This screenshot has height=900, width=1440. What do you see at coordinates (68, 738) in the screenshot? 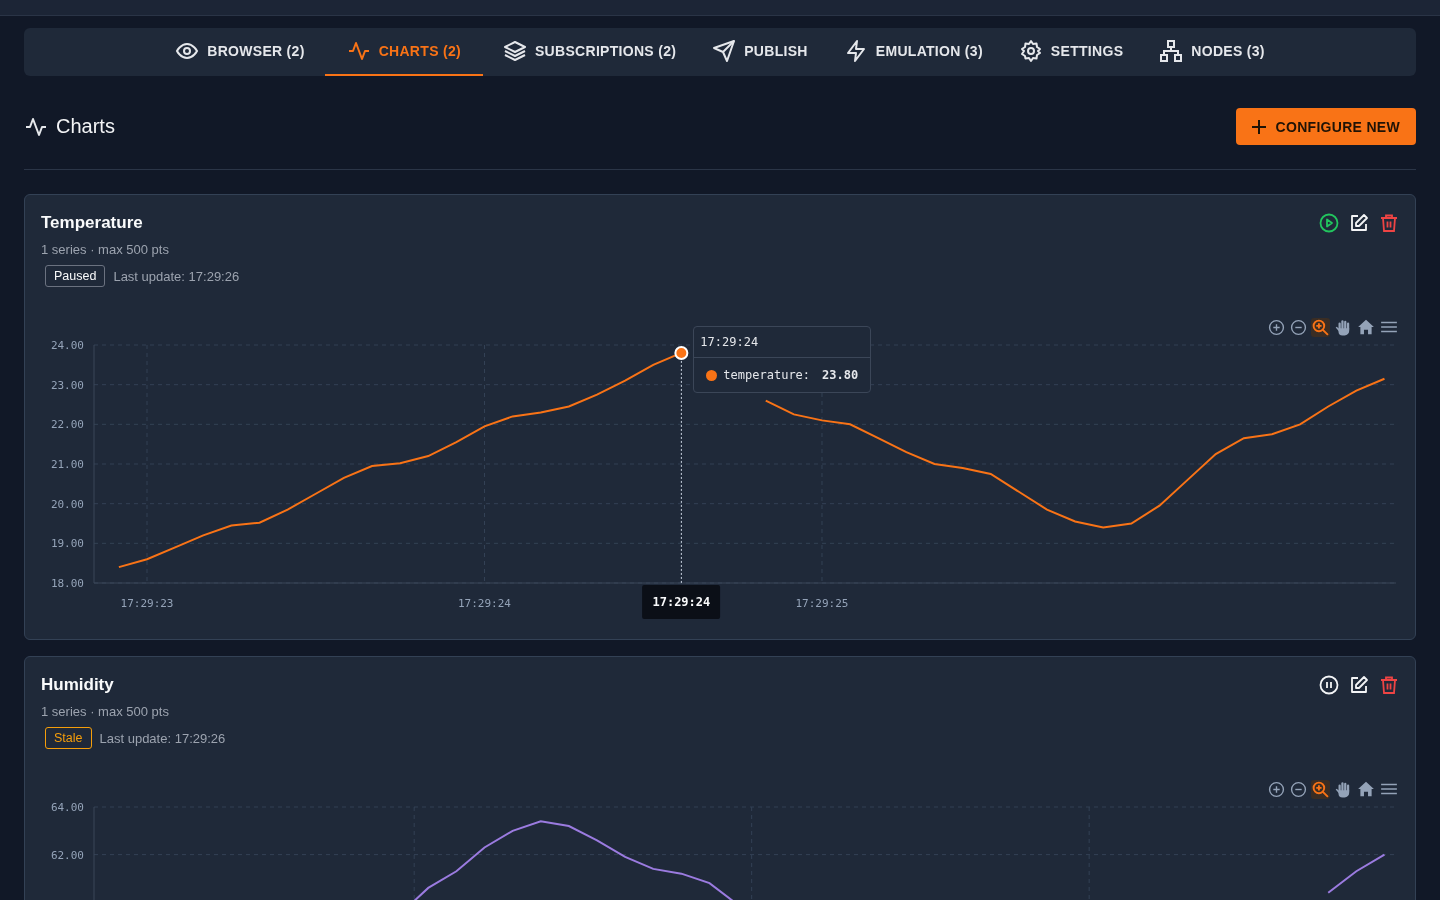
I see `status-badge: Stale` at bounding box center [68, 738].